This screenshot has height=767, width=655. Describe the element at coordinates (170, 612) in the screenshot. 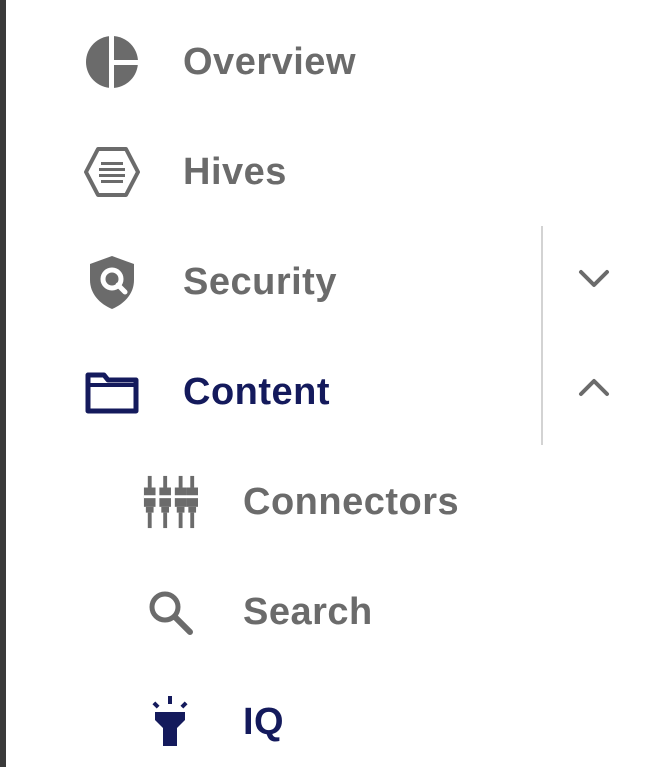

I see `search-icon` at that location.